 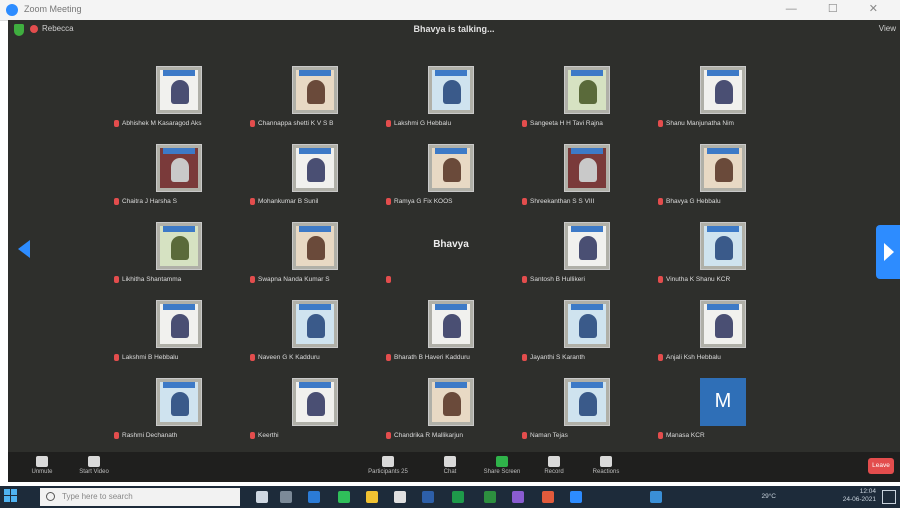 I want to click on participant-tile: Chaitra J Harsha S, so click(x=178, y=180).